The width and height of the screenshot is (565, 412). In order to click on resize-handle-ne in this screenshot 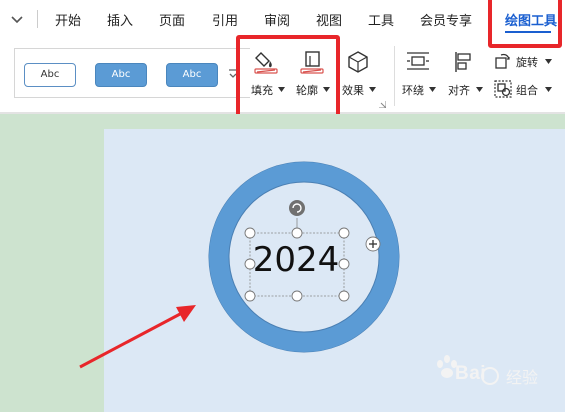, I will do `click(344, 233)`.